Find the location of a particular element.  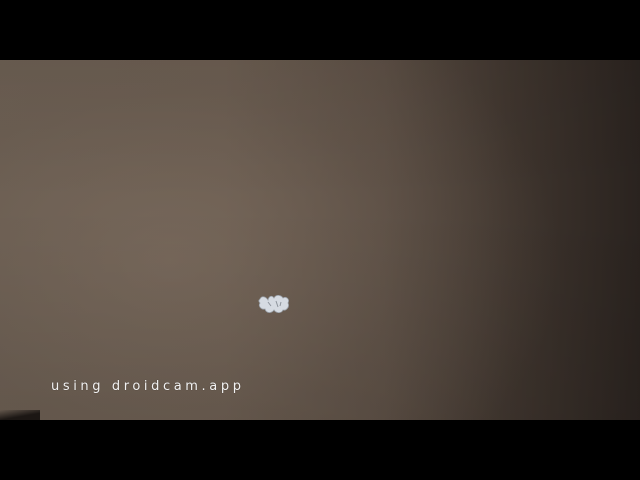

letterbox-bottom is located at coordinates (320, 450).